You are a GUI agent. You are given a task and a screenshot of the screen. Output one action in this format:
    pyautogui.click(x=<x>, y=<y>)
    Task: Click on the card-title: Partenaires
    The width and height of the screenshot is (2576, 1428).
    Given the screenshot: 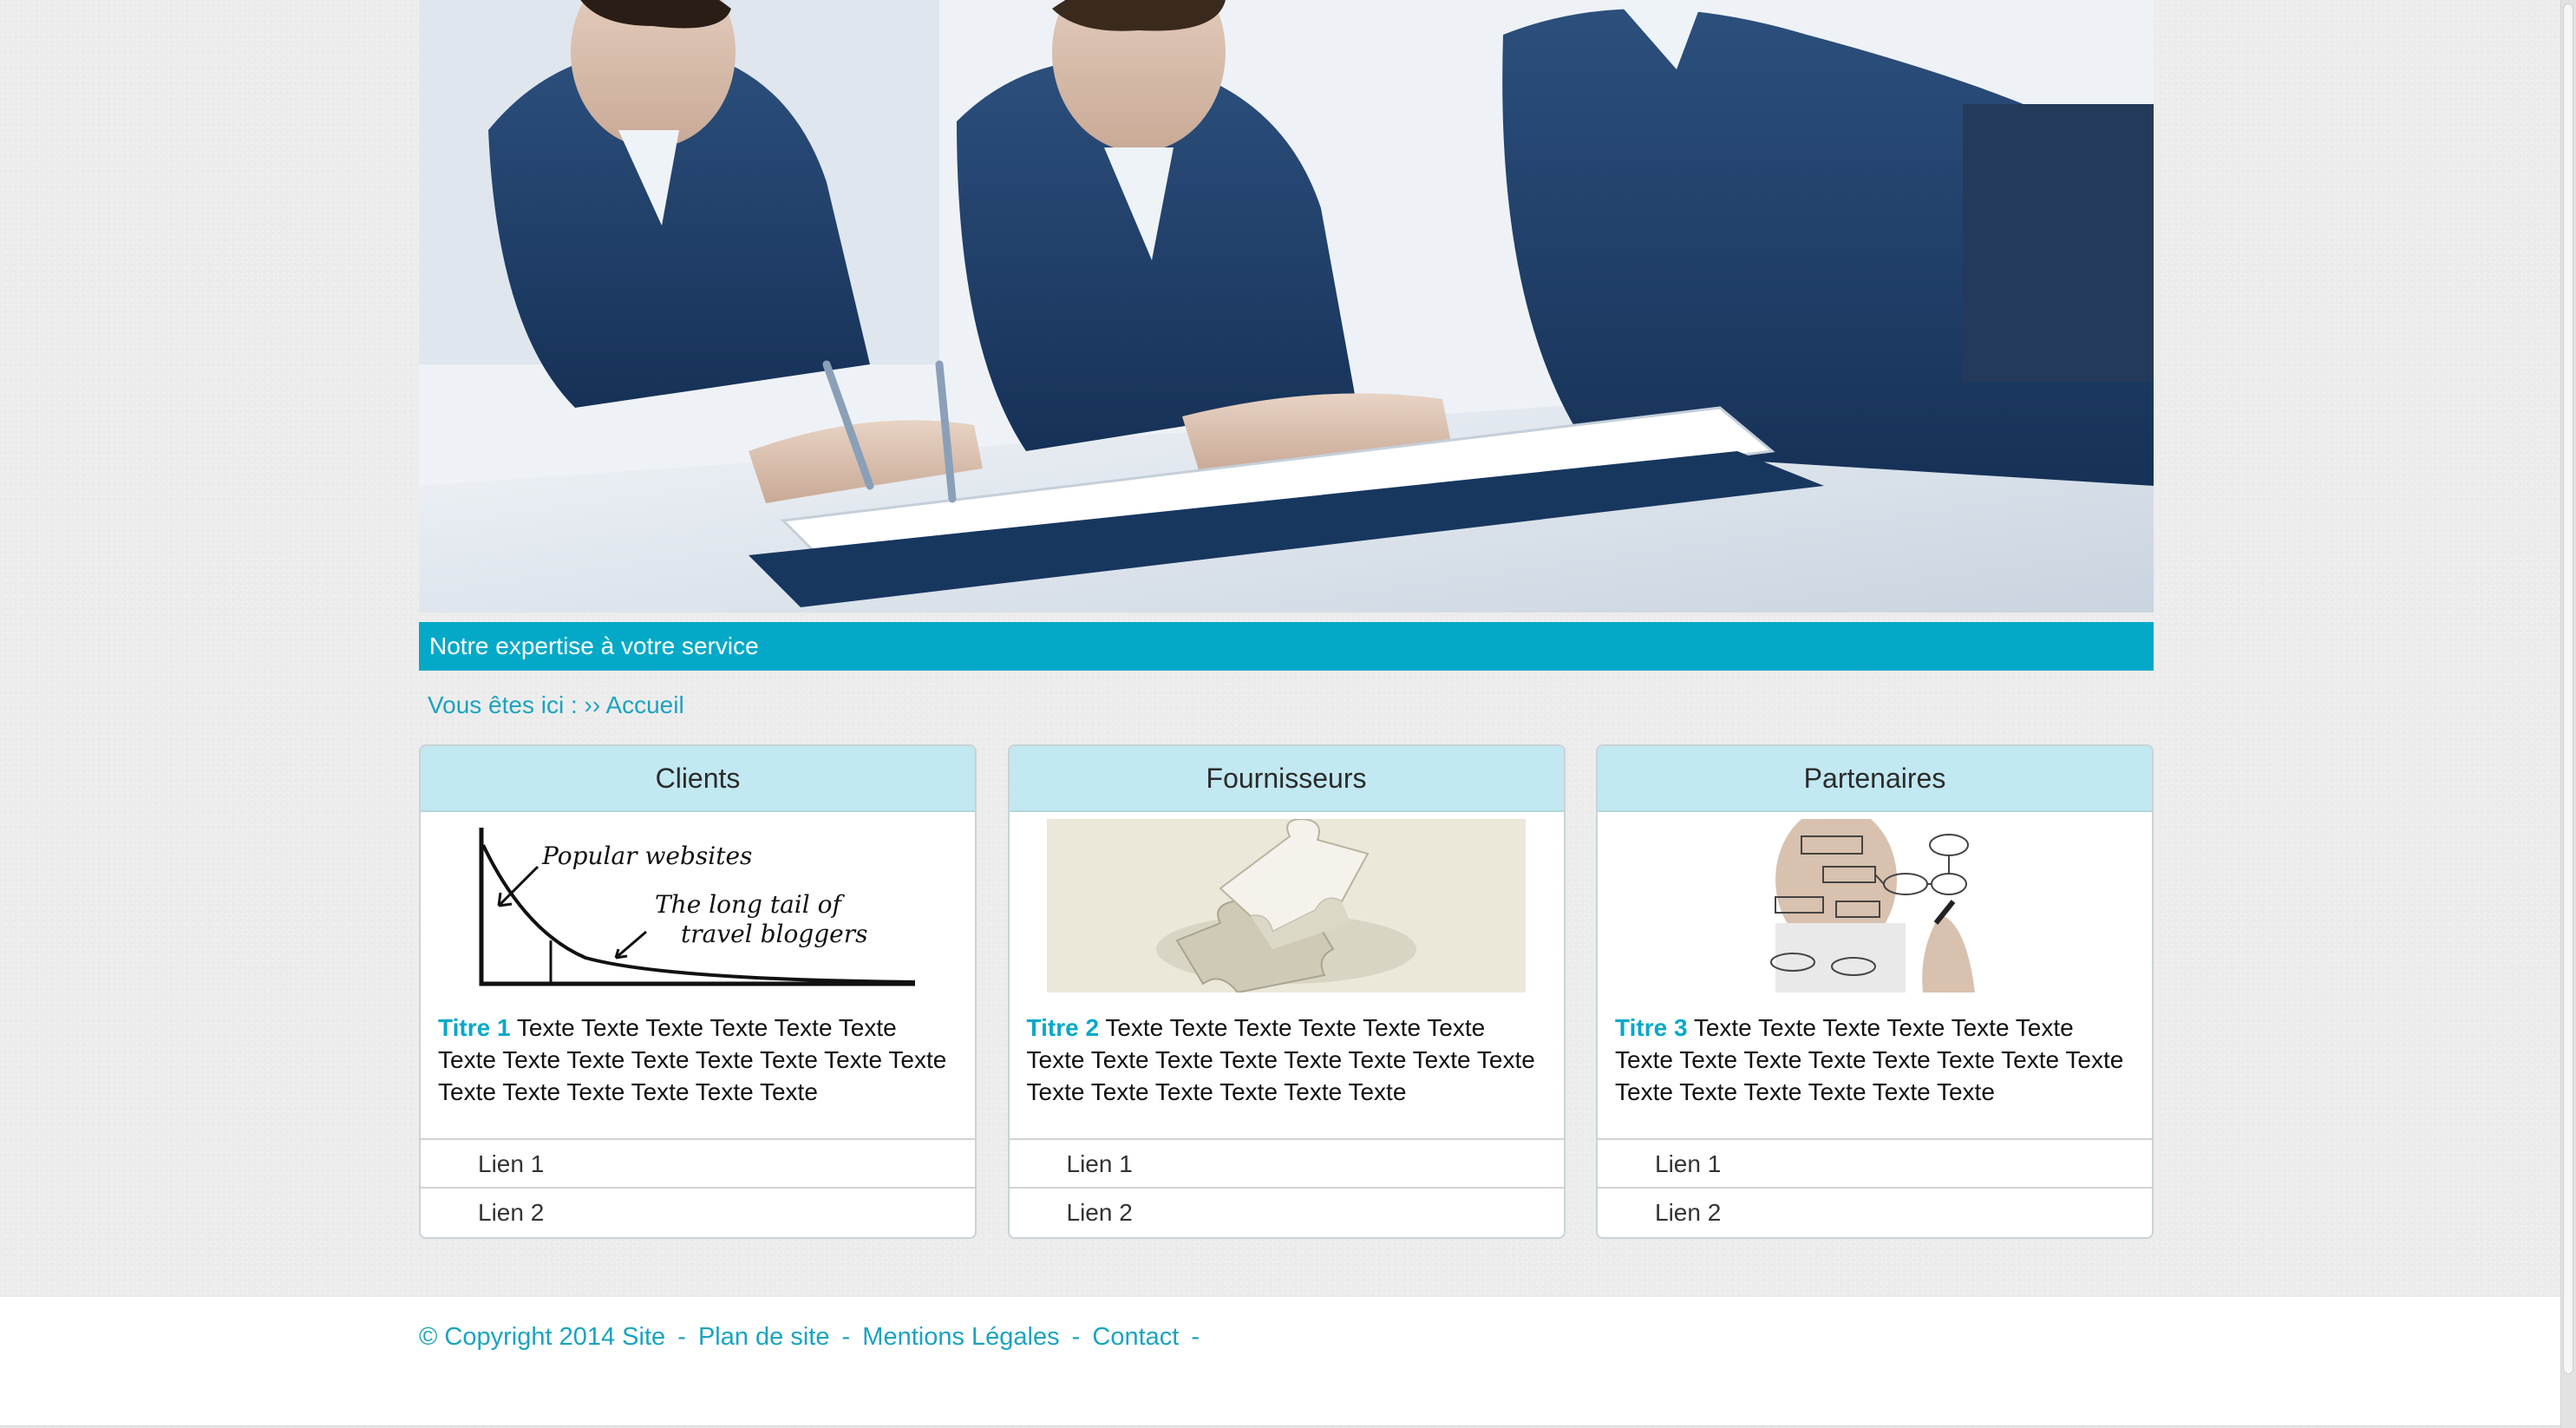 What is the action you would take?
    pyautogui.click(x=1875, y=779)
    